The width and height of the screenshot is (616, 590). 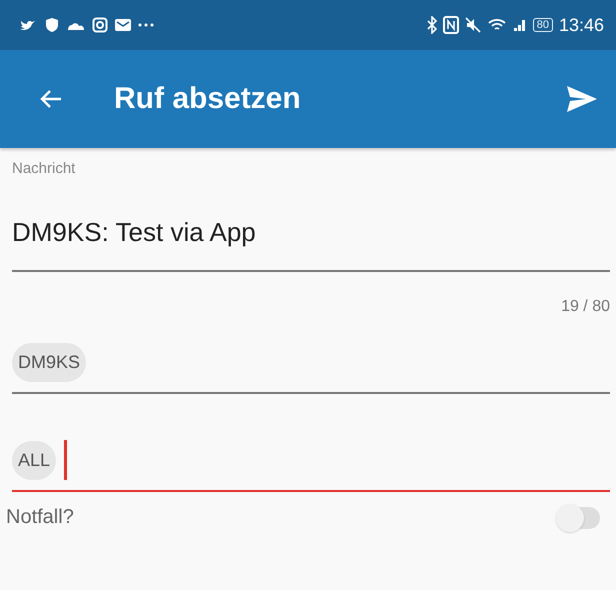 What do you see at coordinates (581, 25) in the screenshot?
I see `clock-time: 13:46` at bounding box center [581, 25].